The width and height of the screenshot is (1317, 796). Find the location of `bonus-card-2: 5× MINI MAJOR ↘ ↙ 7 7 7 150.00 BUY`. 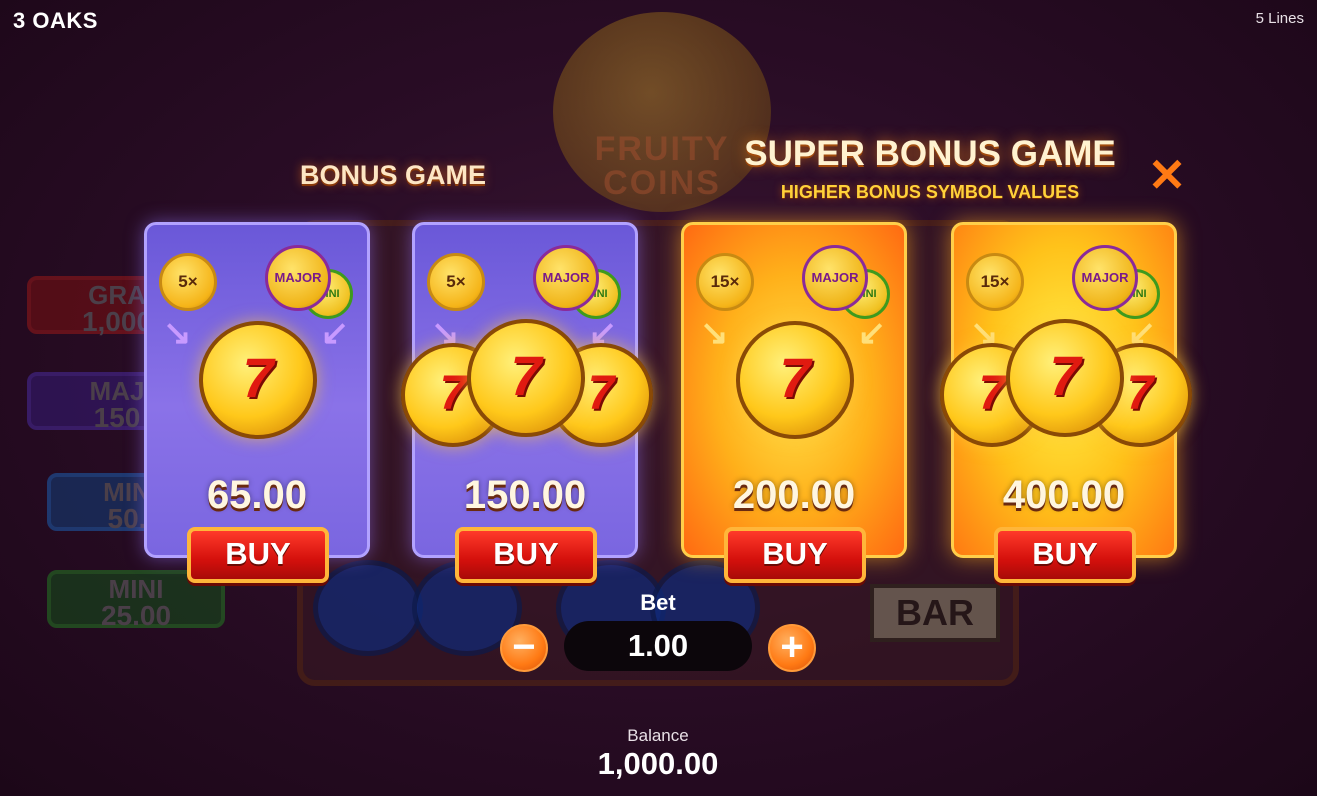

bonus-card-2: 5× MINI MAJOR ↘ ↙ 7 7 7 150.00 BUY is located at coordinates (527, 402).